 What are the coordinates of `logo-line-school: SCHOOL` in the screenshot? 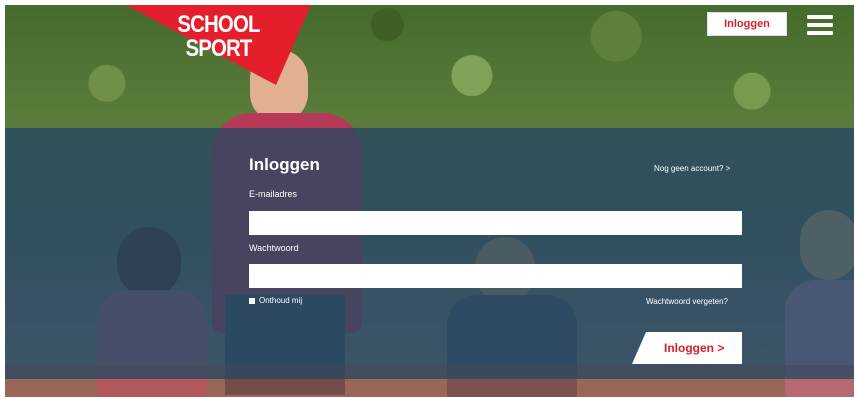 It's located at (218, 24).